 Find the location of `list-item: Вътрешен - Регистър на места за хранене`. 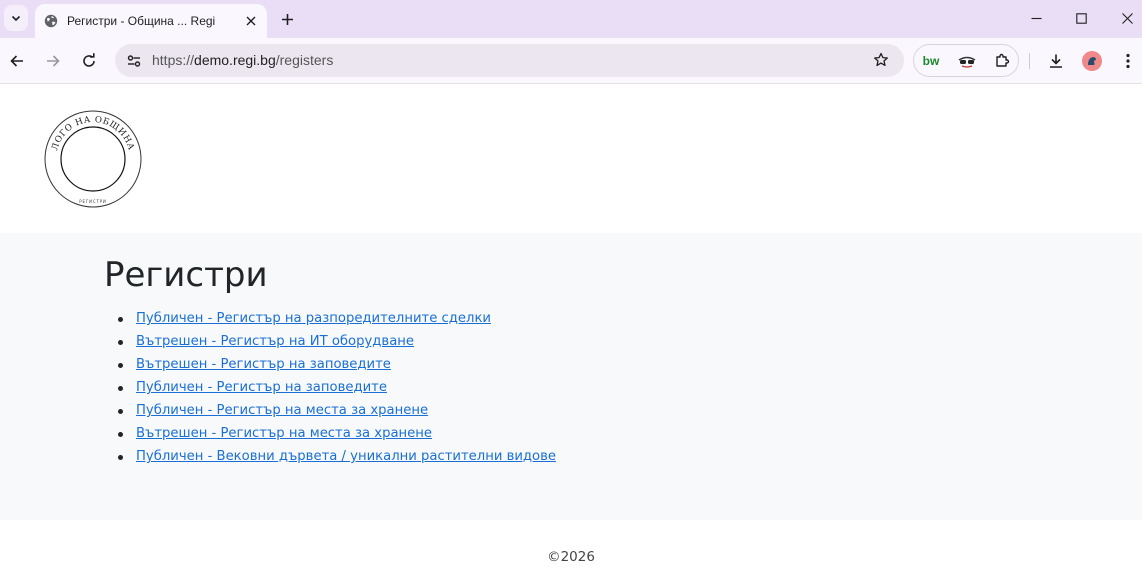

list-item: Вътрешен - Регистър на места за хранене is located at coordinates (337, 435).